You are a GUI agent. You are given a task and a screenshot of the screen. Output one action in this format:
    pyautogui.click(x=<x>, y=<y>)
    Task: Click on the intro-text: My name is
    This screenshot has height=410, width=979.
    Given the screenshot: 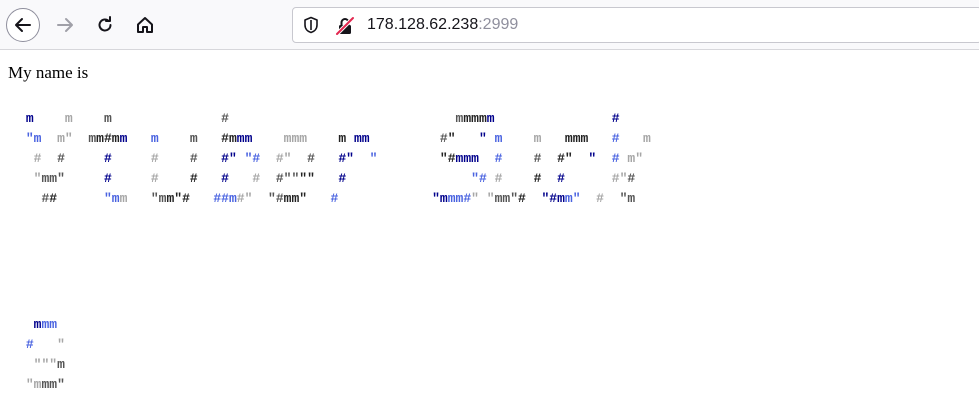 What is the action you would take?
    pyautogui.click(x=48, y=72)
    